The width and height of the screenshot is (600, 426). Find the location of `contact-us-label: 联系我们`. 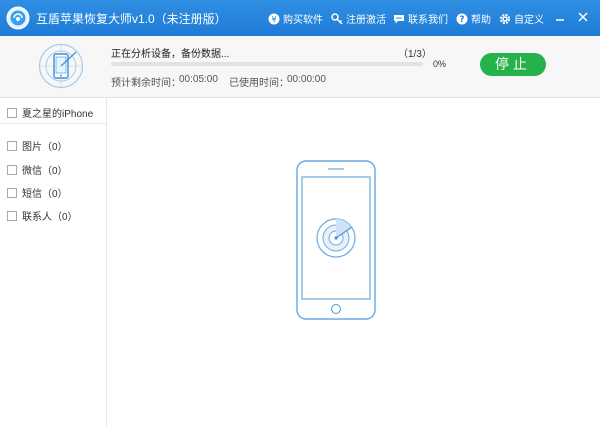

contact-us-label: 联系我们 is located at coordinates (428, 20).